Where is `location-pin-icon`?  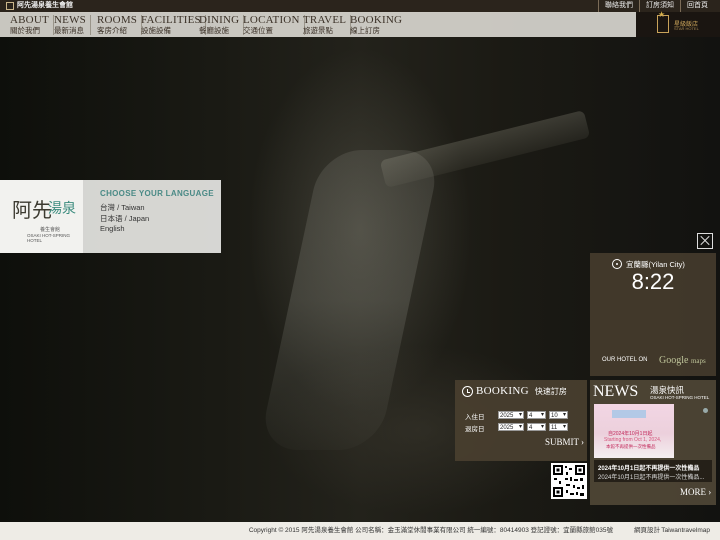
location-pin-icon is located at coordinates (617, 264).